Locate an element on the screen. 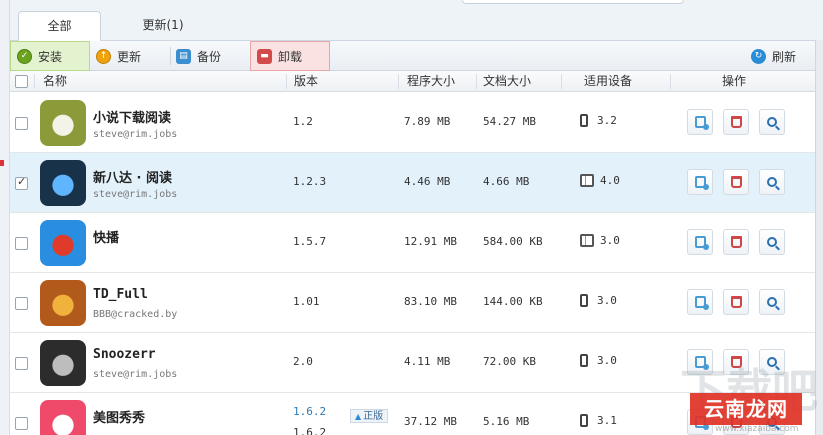 The height and width of the screenshot is (435, 823). app-name: TD_Full is located at coordinates (120, 294).